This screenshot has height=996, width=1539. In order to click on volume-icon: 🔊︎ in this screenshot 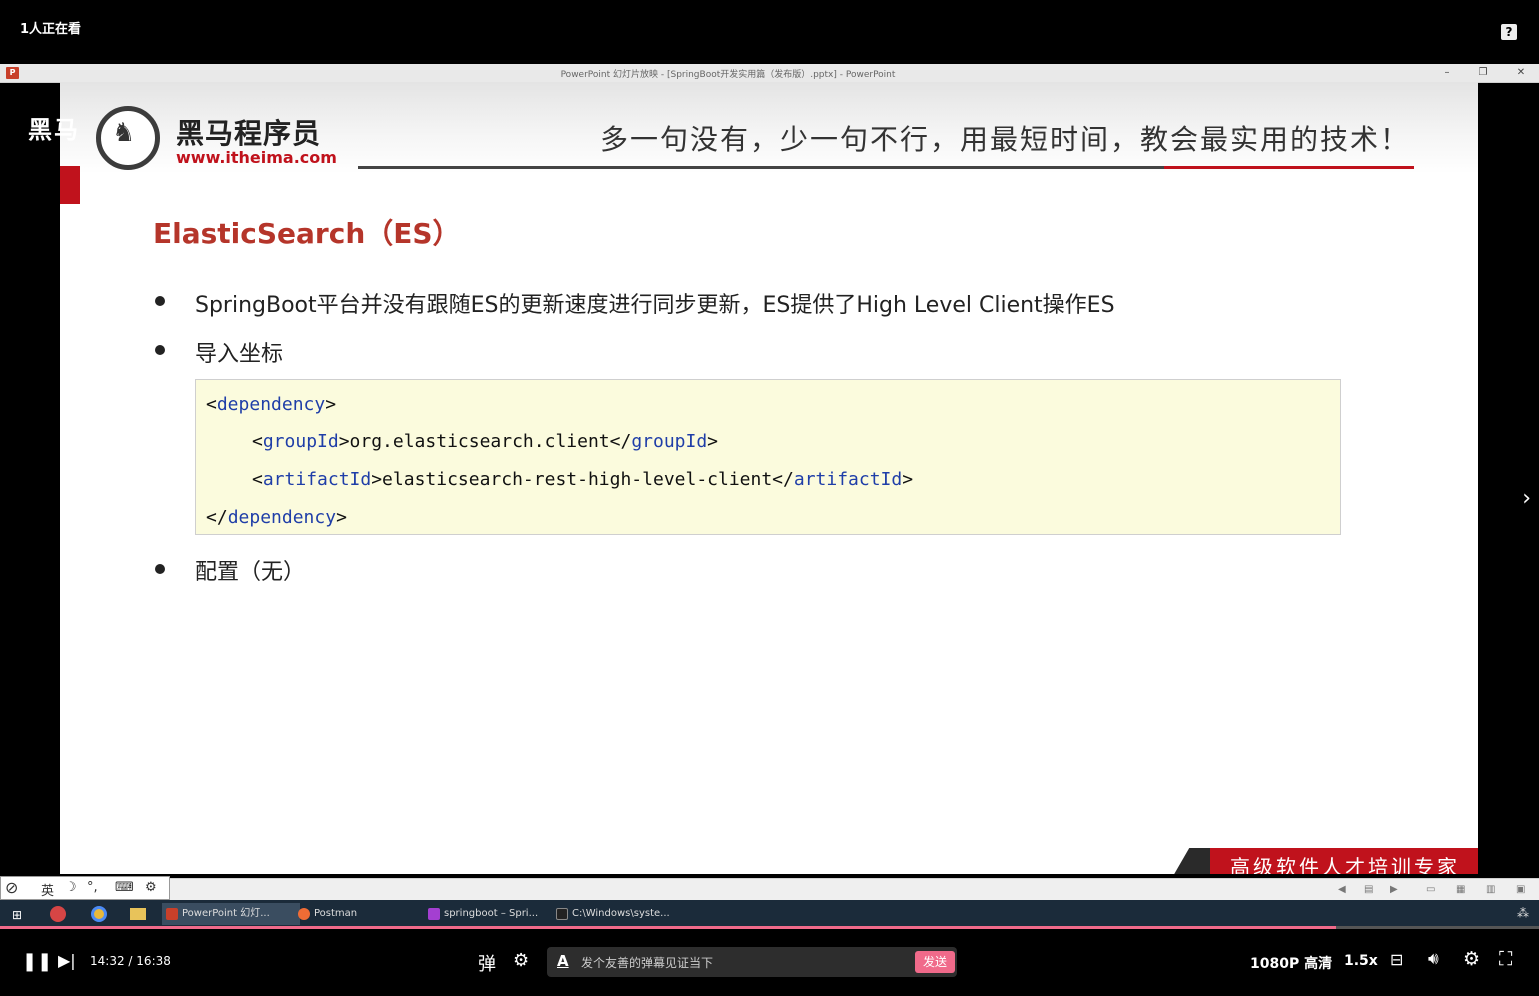, I will do `click(1433, 959)`.